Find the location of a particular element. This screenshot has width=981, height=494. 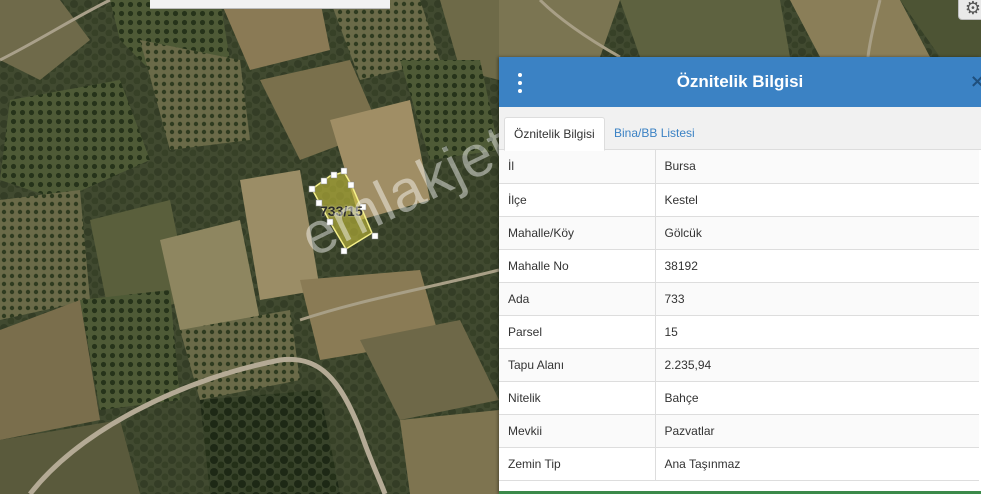

attr-value: Kestel is located at coordinates (817, 200).